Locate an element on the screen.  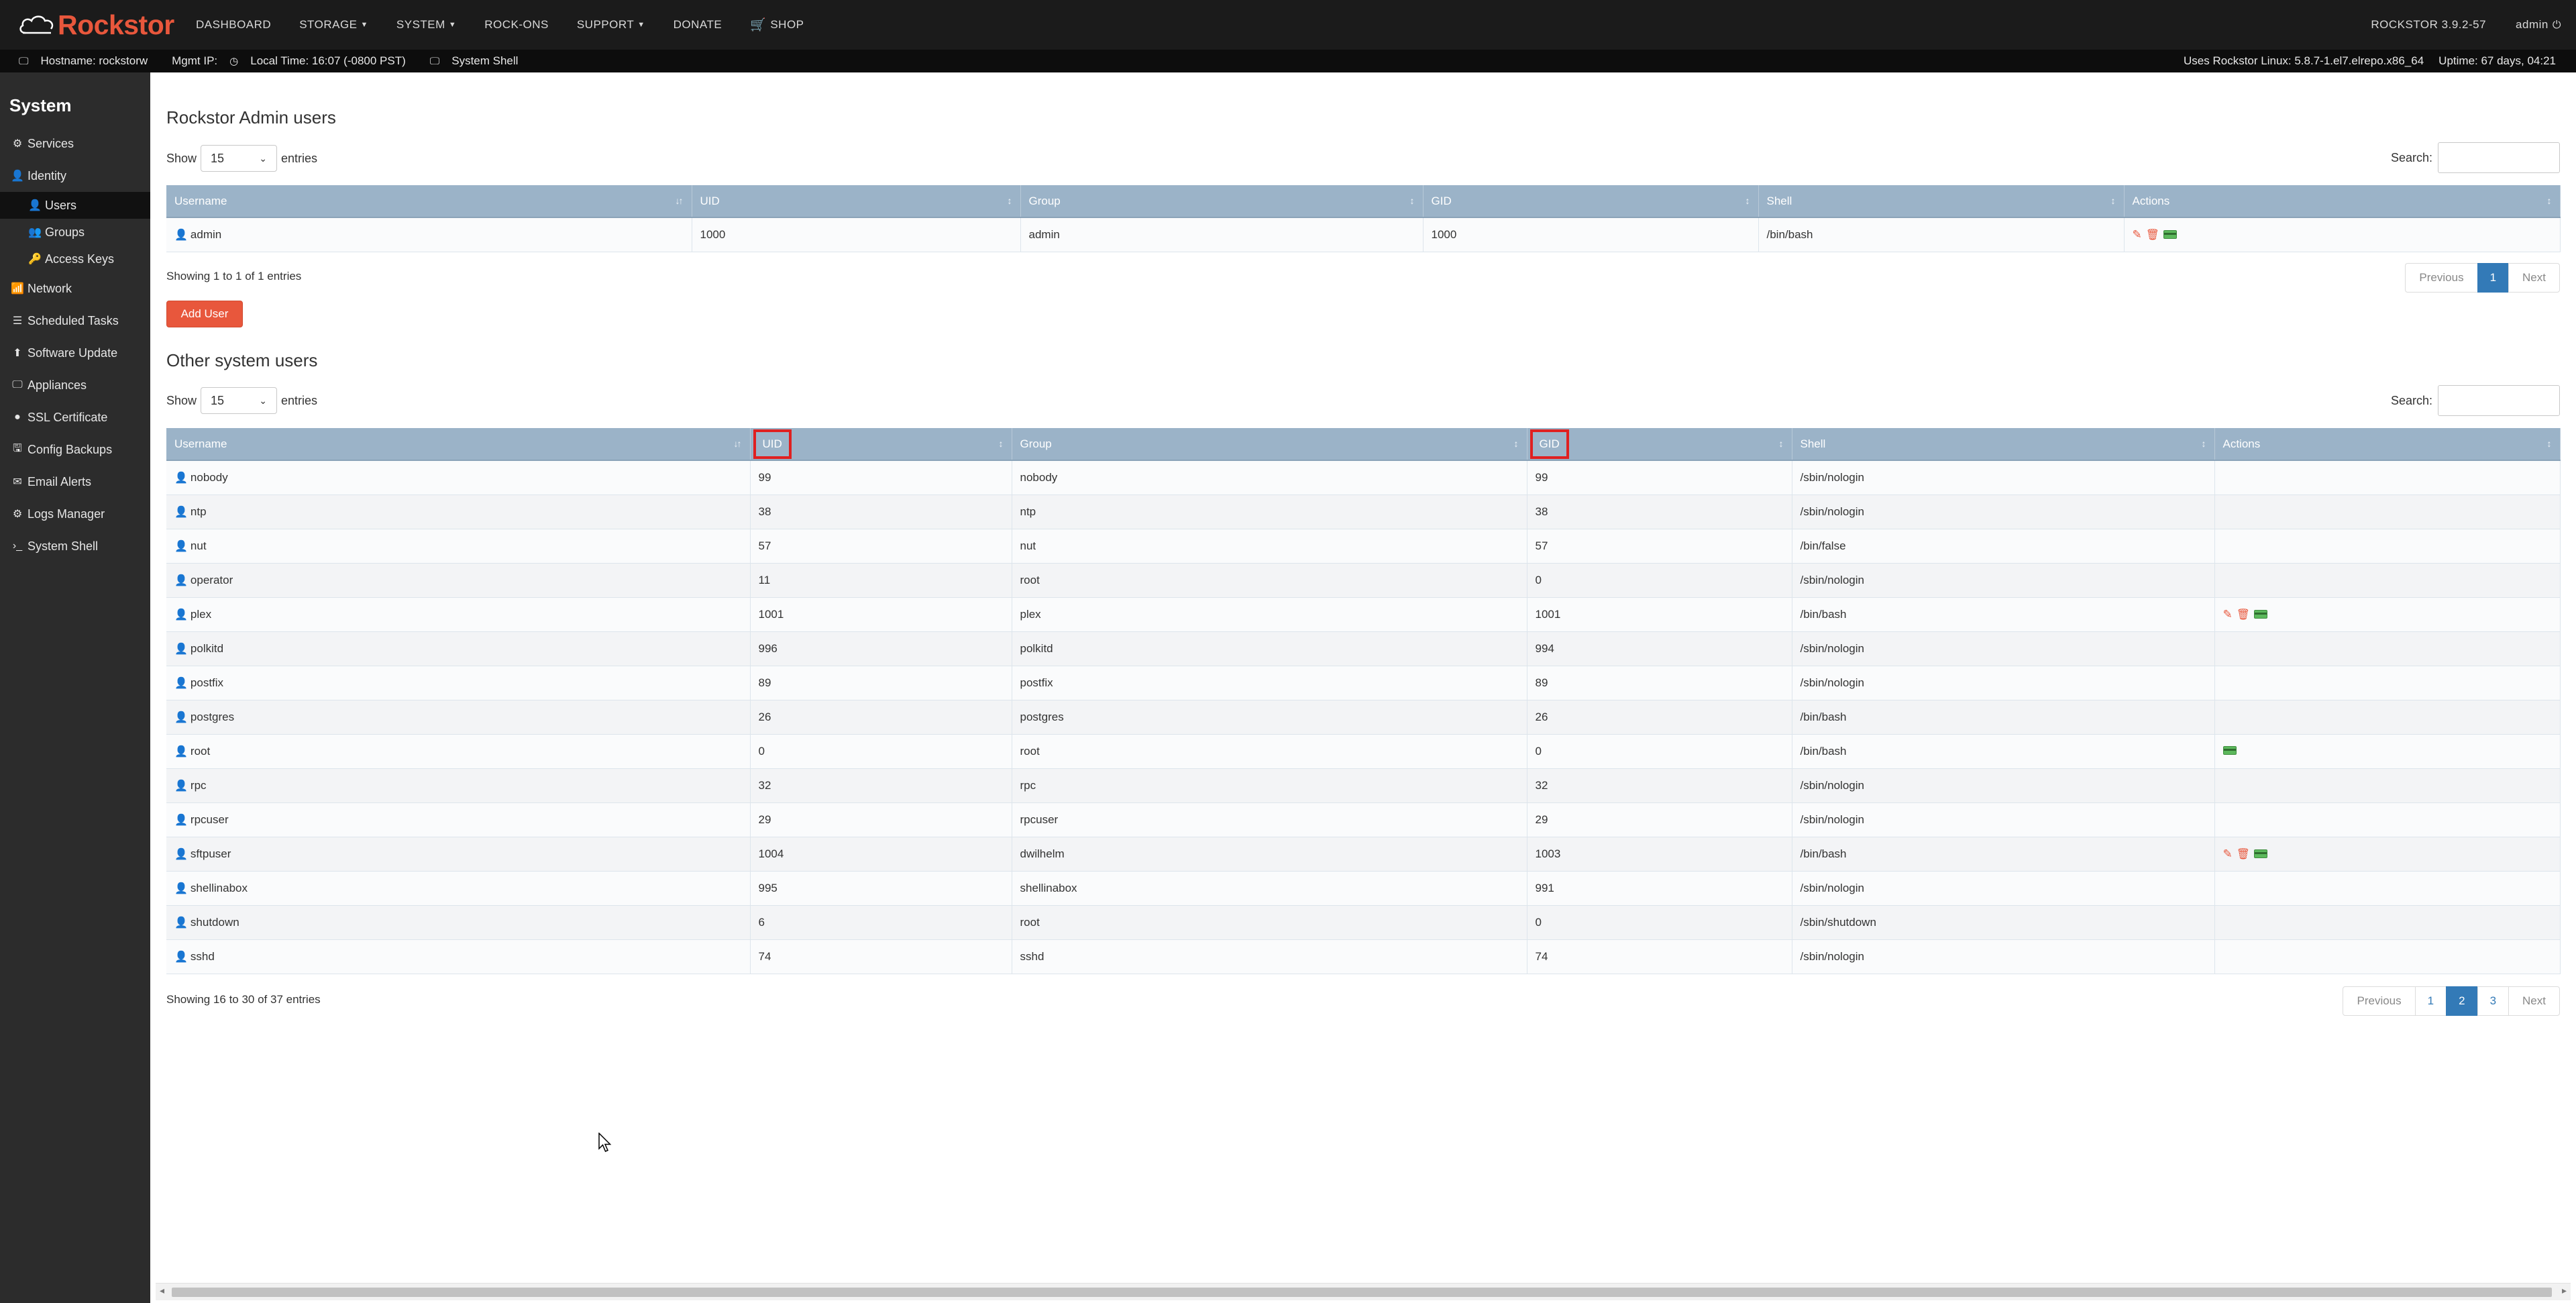
sidebar-item-access-keys: 🔑 Access Keys is located at coordinates (75, 259).